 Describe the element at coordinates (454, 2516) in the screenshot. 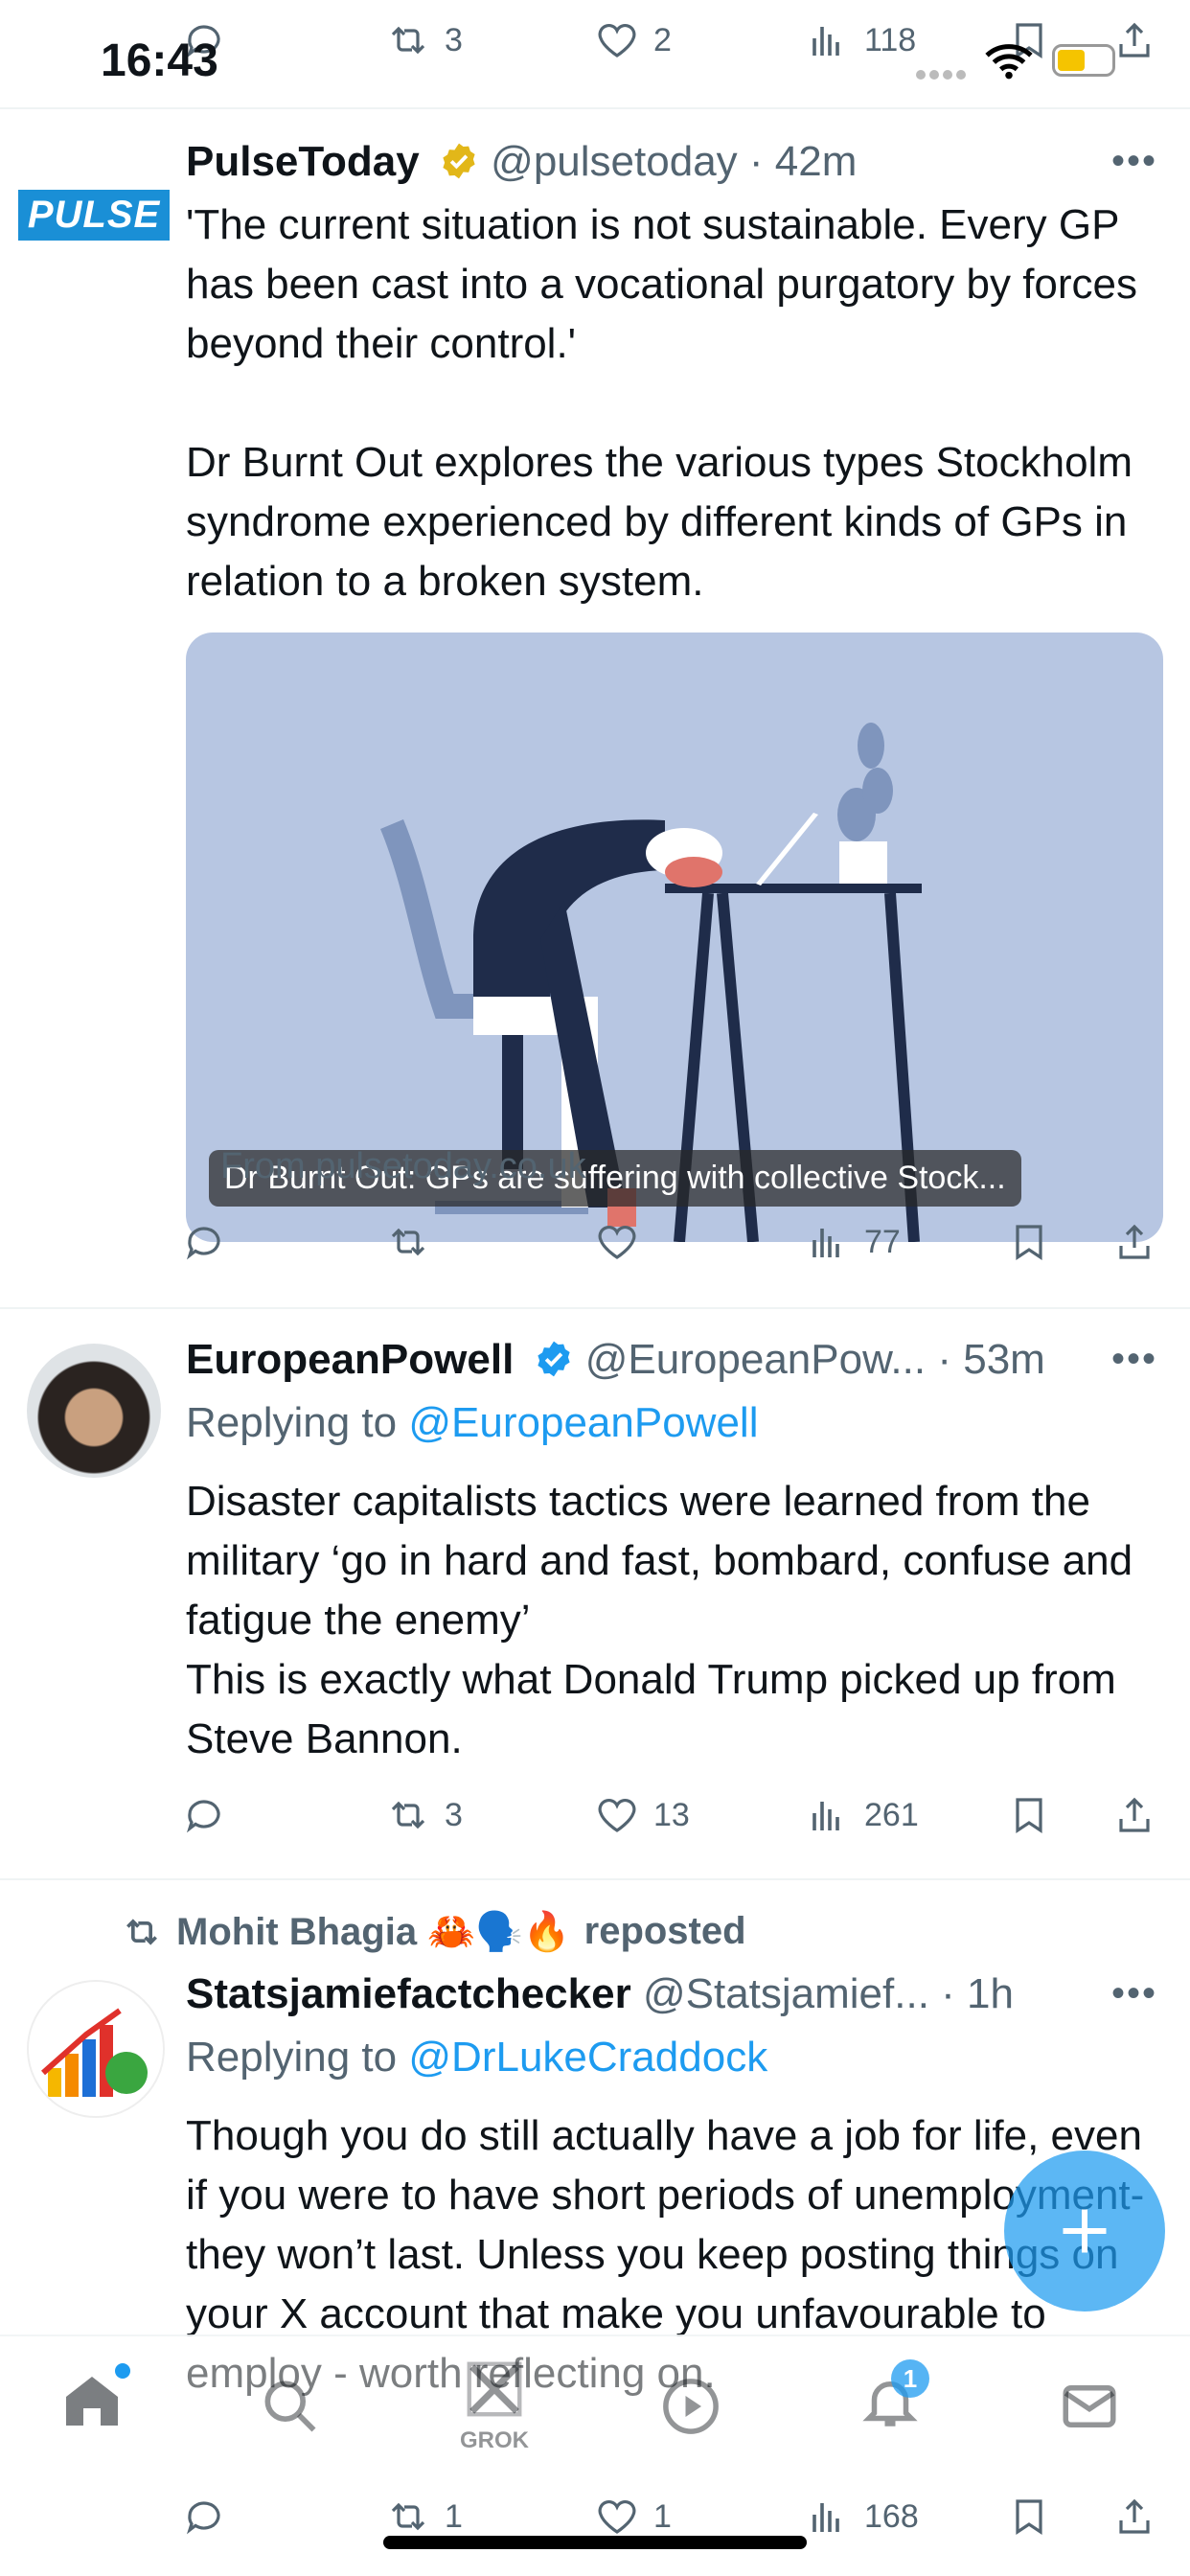

I see `retweet-count: 1` at that location.